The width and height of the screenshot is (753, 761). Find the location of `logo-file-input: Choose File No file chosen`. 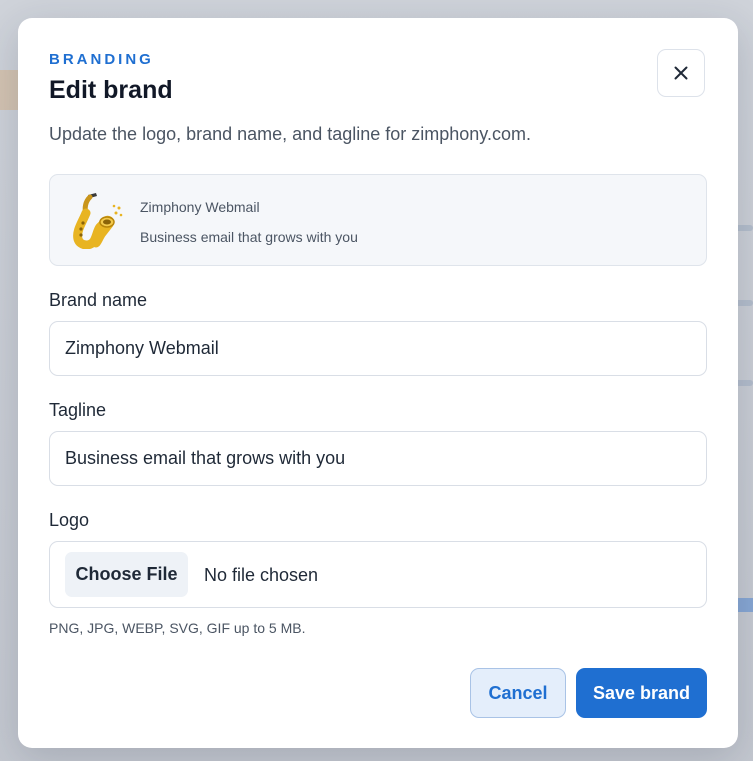

logo-file-input: Choose File No file chosen is located at coordinates (378, 574).